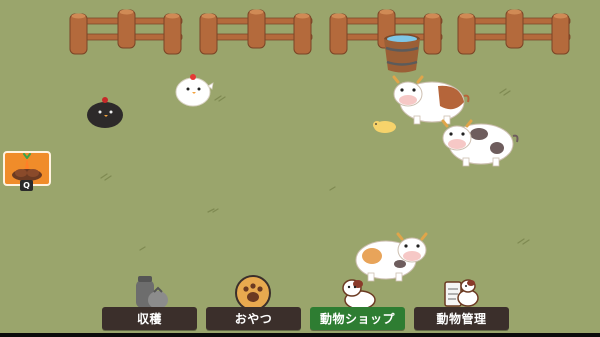  Describe the element at coordinates (105, 112) in the screenshot. I see `chicken-black` at that location.